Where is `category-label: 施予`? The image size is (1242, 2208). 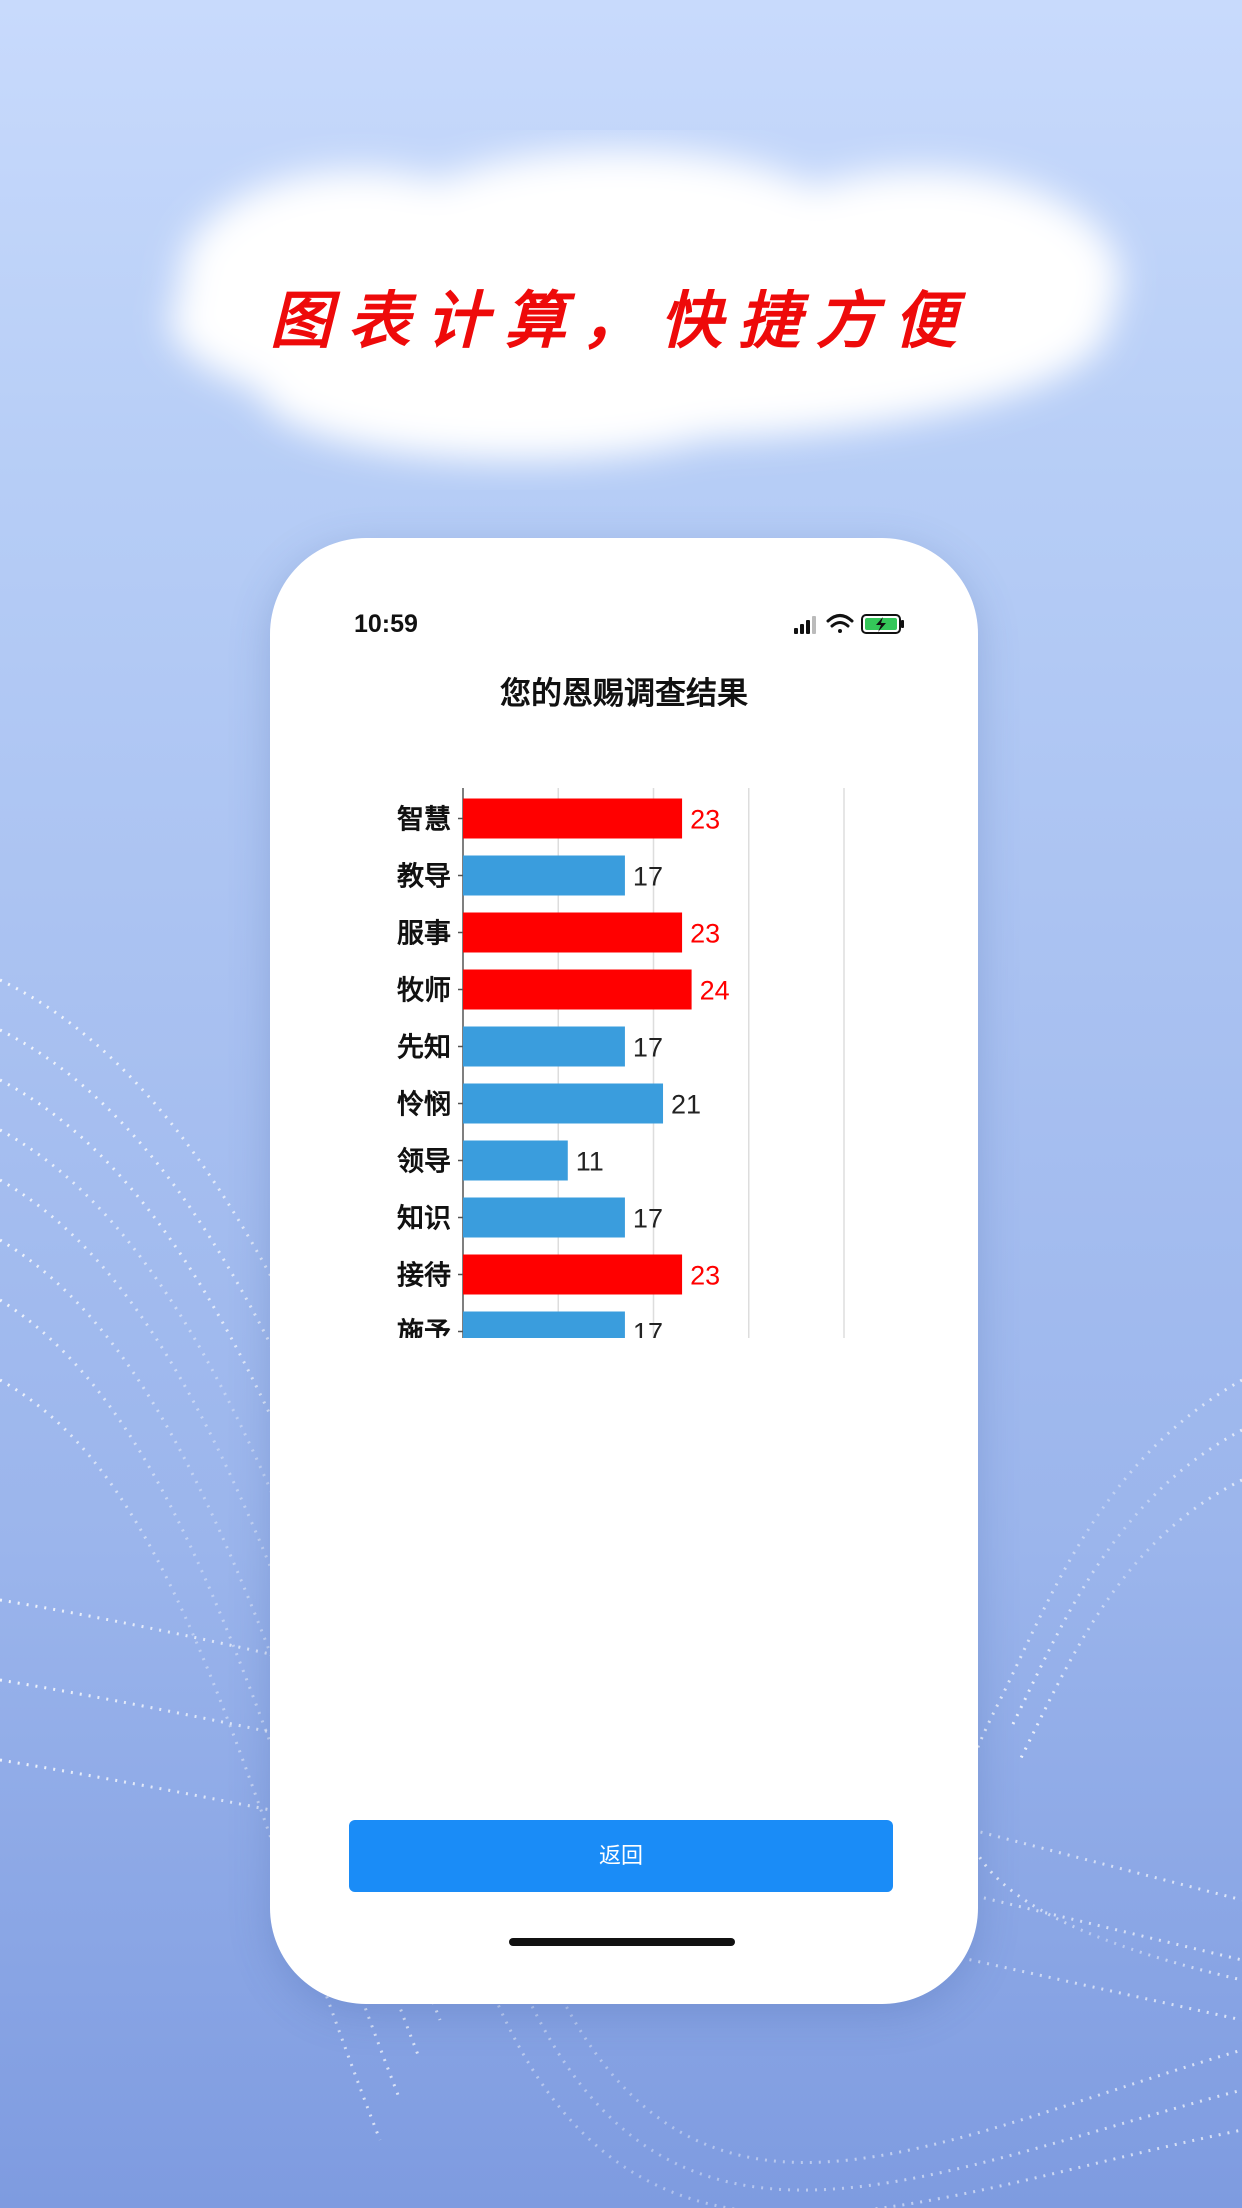
category-label: 施予 is located at coordinates (424, 1328).